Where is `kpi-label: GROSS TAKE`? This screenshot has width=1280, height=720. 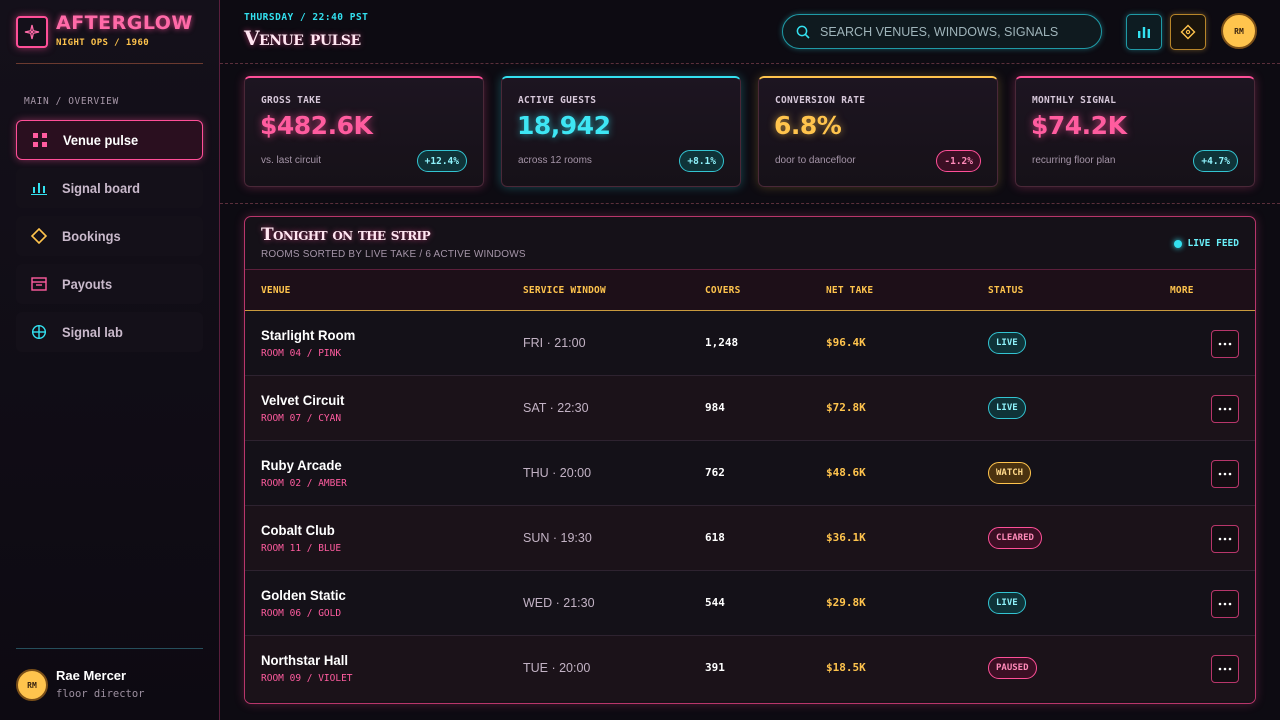 kpi-label: GROSS TAKE is located at coordinates (291, 100).